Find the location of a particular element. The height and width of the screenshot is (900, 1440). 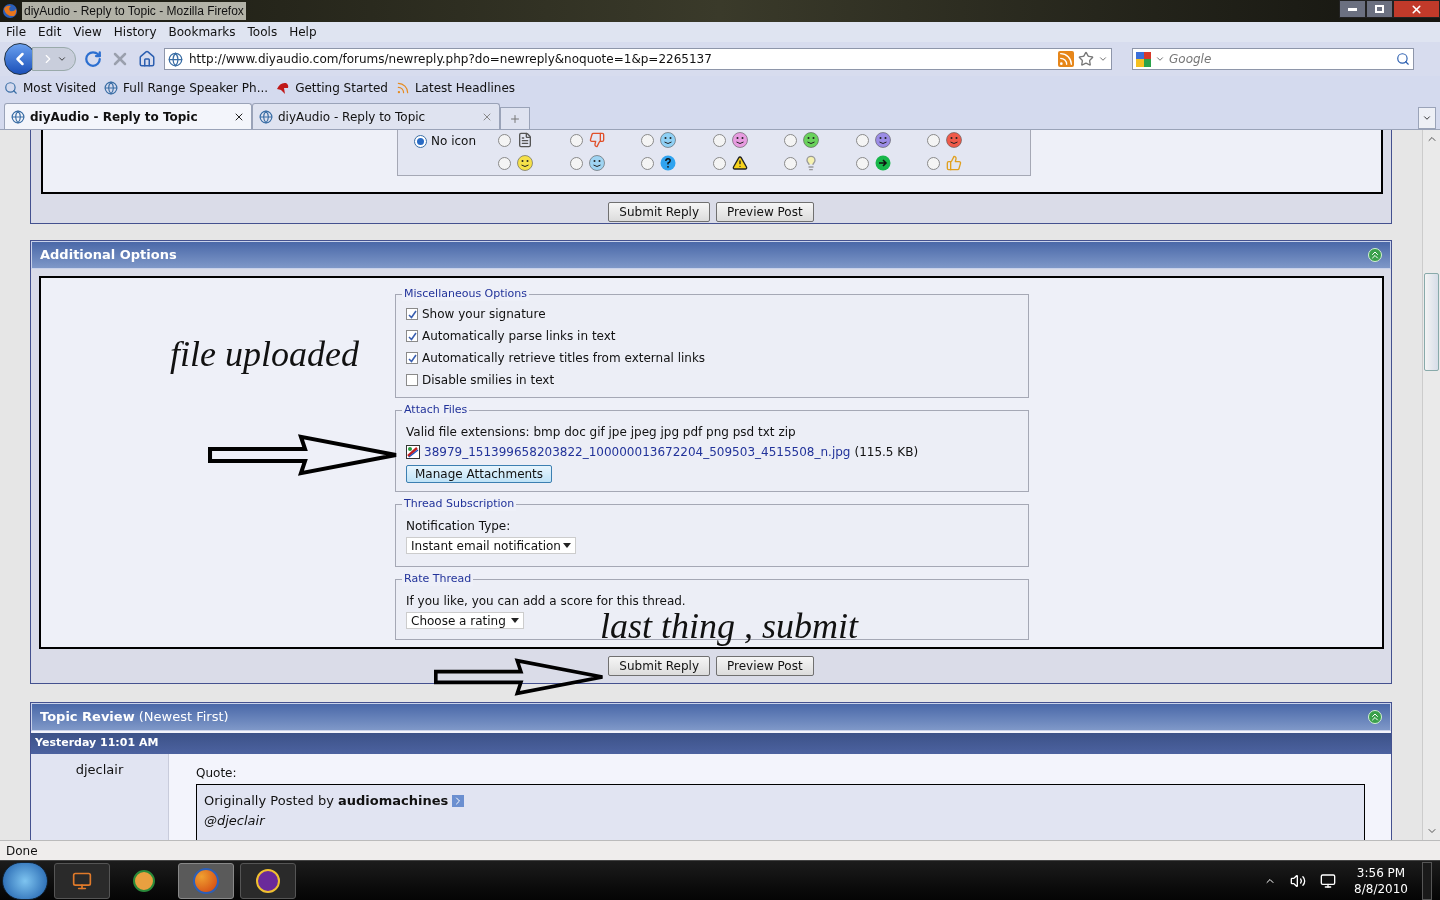

lightbulb-icon is located at coordinates (811, 163).